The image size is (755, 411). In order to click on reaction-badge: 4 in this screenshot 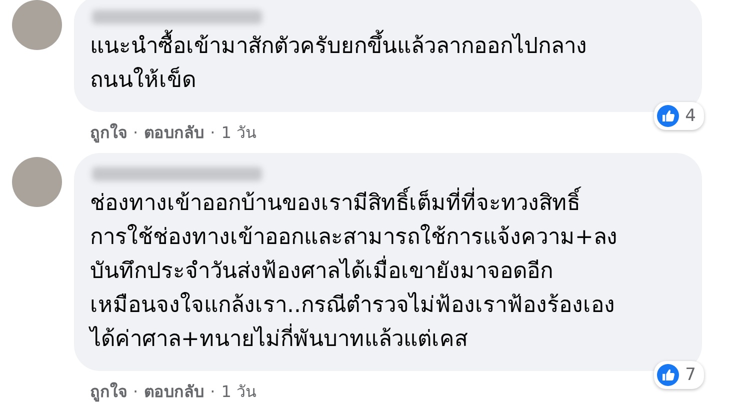, I will do `click(679, 116)`.